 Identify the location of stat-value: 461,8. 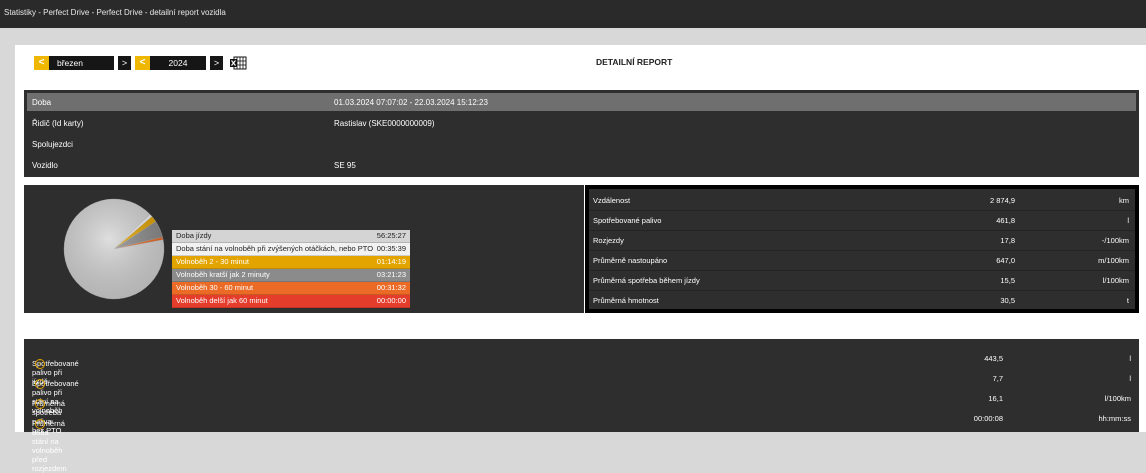
(1005, 220).